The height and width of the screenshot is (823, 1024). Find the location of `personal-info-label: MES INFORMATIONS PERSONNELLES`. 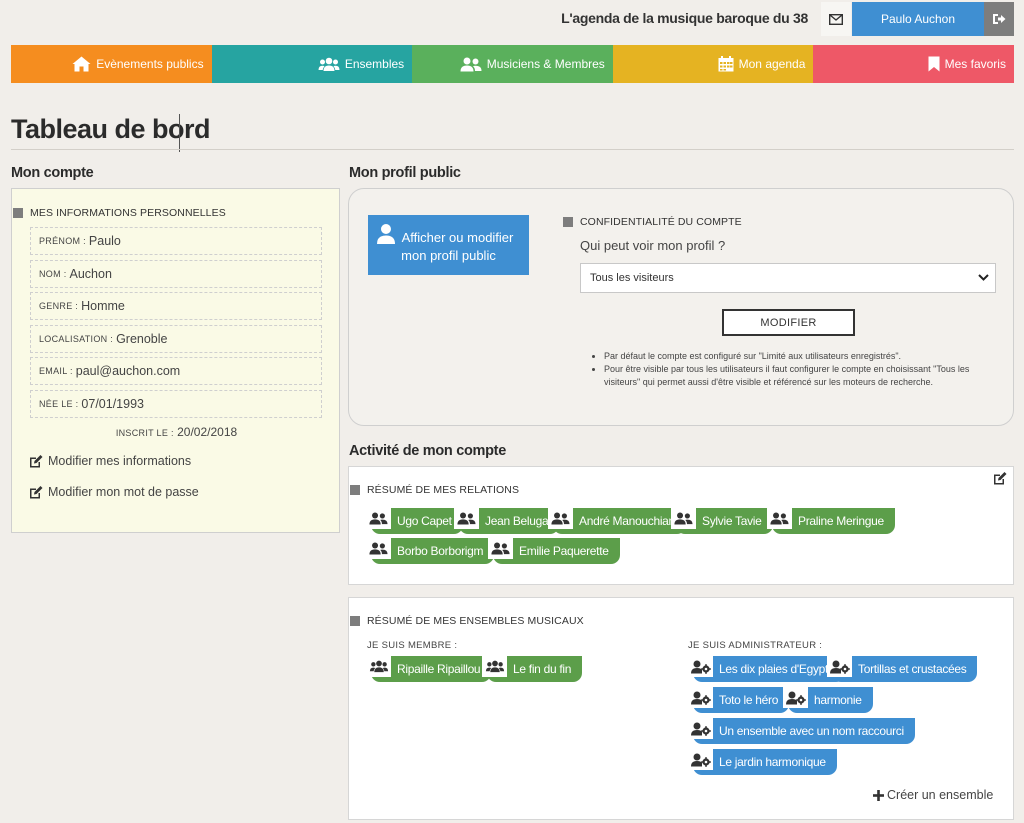

personal-info-label: MES INFORMATIONS PERSONNELLES is located at coordinates (119, 213).